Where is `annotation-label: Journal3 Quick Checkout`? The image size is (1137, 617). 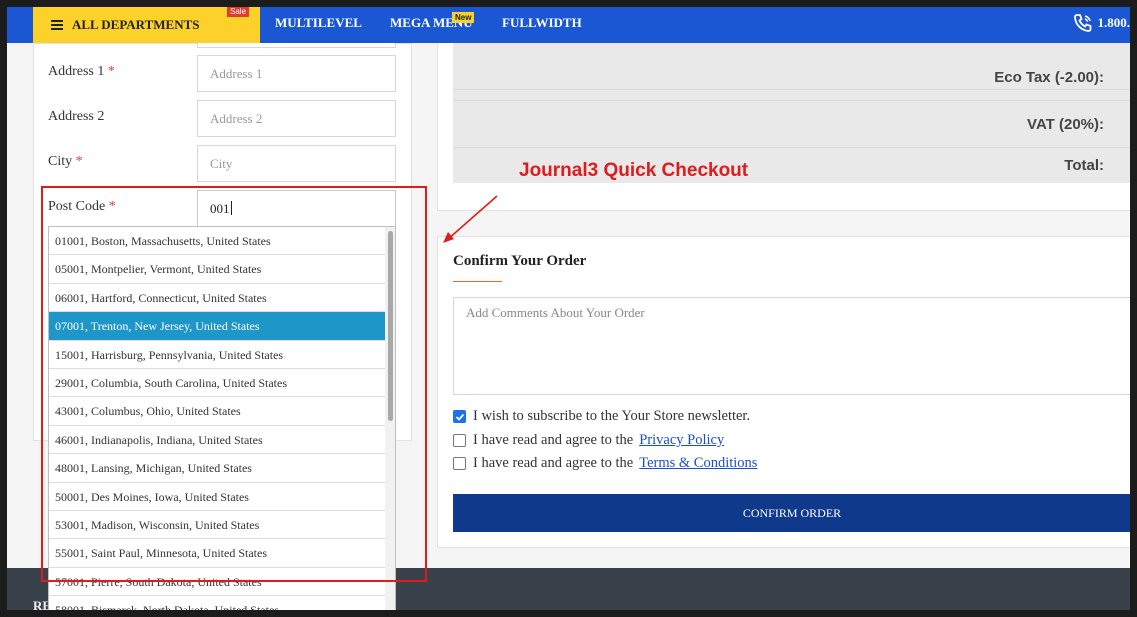
annotation-label: Journal3 Quick Checkout is located at coordinates (634, 170).